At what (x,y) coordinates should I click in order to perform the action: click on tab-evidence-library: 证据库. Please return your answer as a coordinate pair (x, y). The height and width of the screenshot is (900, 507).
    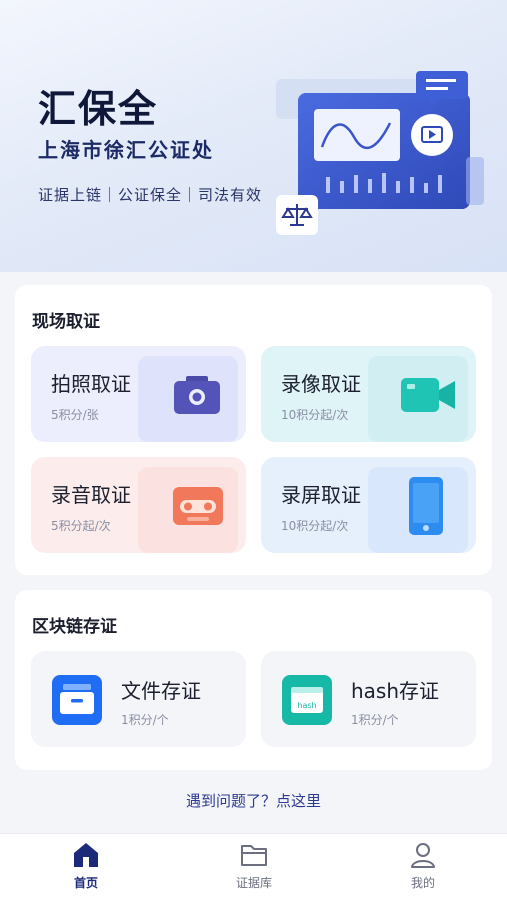
    Looking at the image, I should click on (254, 866).